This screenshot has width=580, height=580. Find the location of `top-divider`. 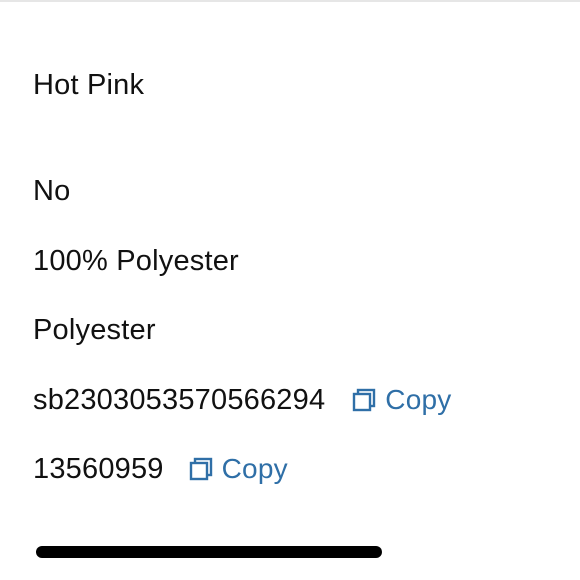

top-divider is located at coordinates (290, 1).